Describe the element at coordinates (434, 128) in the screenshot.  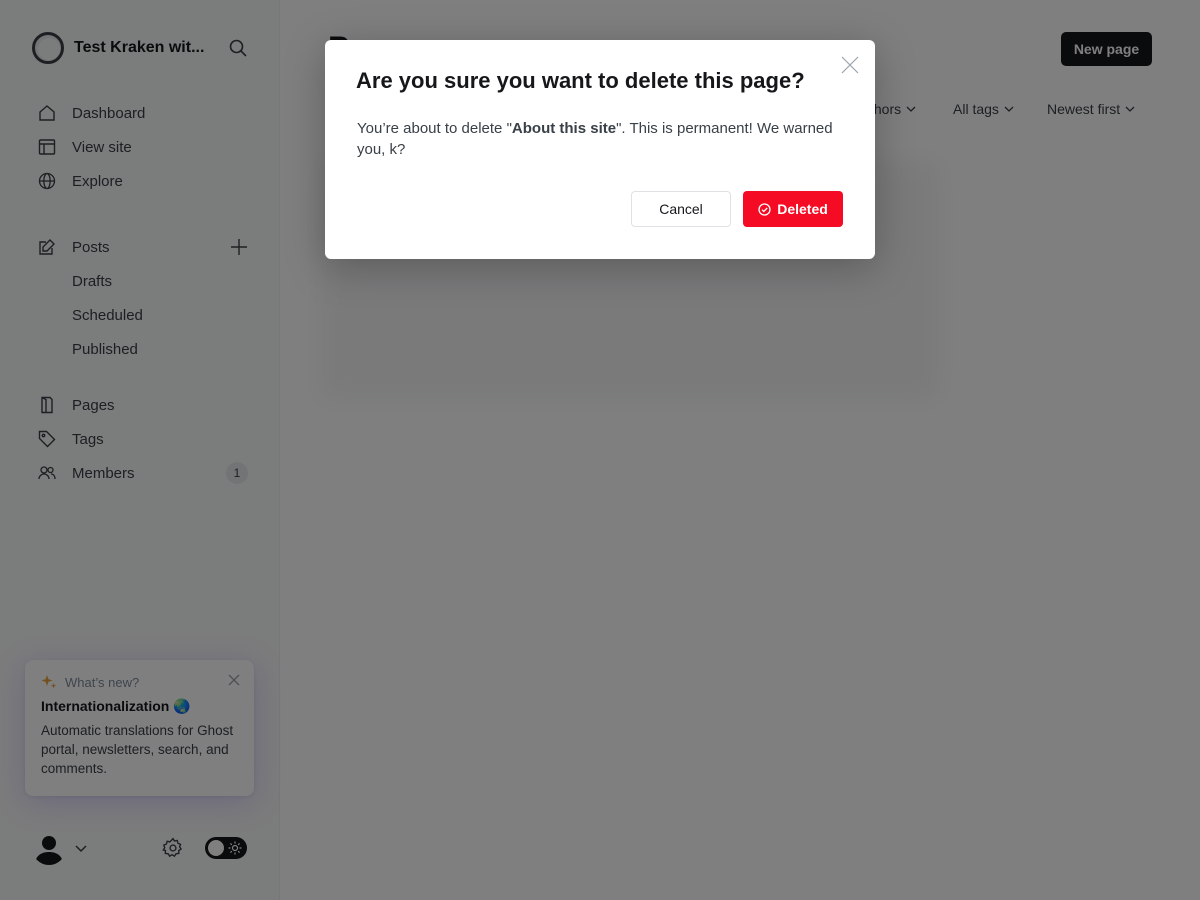
I see `modal-message-prefix: You’re about to delete "` at that location.